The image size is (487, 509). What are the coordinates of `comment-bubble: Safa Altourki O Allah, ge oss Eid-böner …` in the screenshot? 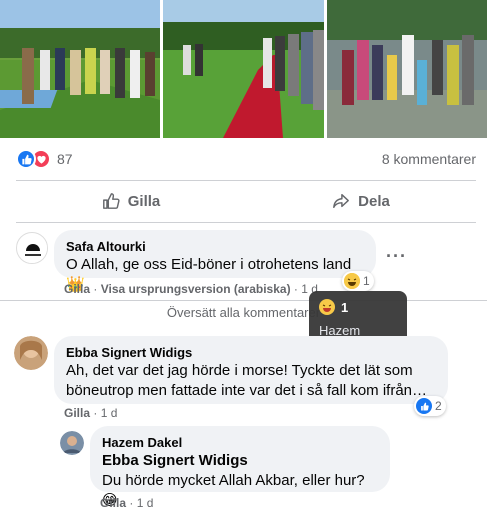 It's located at (215, 261).